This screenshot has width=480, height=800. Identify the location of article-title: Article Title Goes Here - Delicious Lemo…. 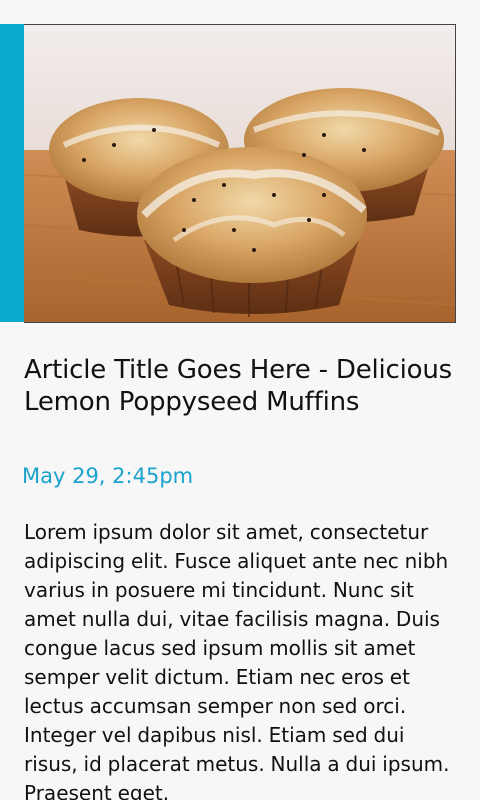
(238, 386).